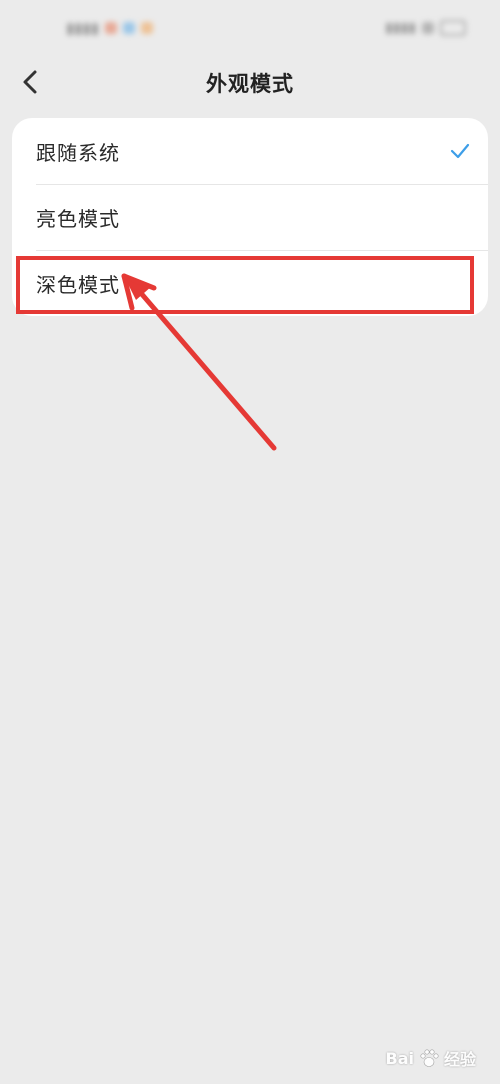  What do you see at coordinates (78, 218) in the screenshot?
I see `option-label: 亮色模式` at bounding box center [78, 218].